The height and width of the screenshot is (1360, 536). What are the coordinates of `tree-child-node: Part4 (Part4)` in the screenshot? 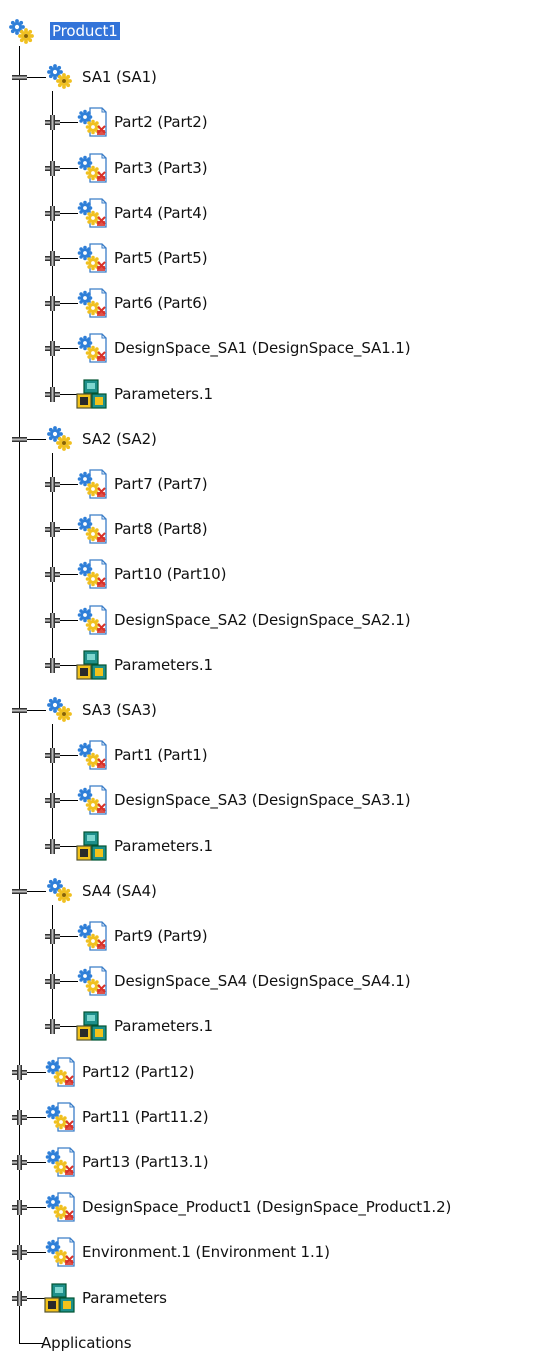 It's located at (268, 213).